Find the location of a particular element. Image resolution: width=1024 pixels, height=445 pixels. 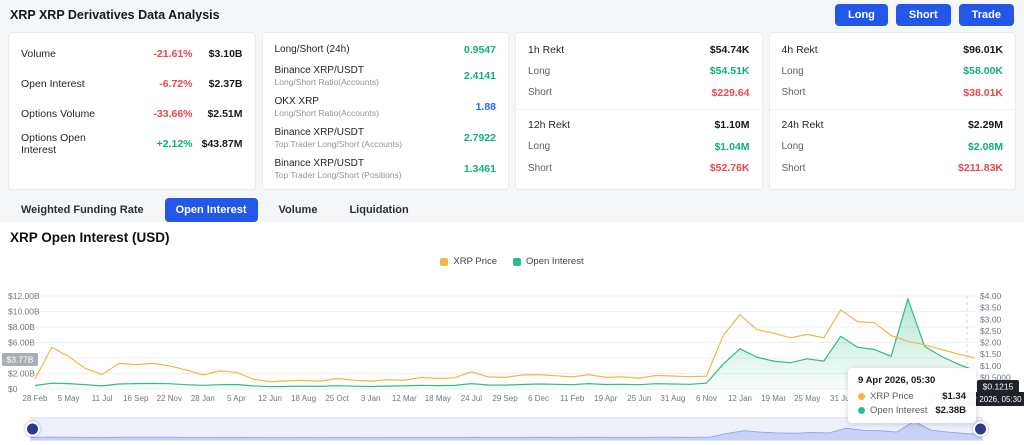

tooltip-price-value: $1.34 is located at coordinates (954, 396).